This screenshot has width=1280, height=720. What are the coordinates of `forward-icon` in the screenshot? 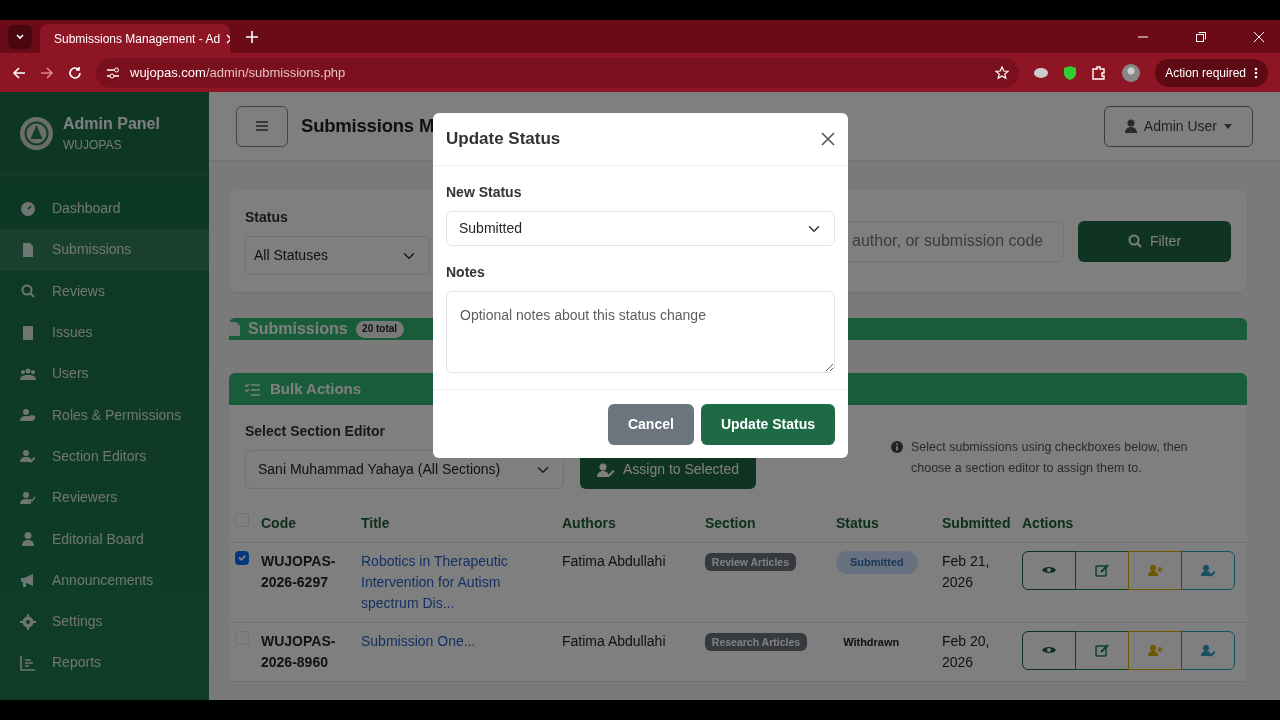 It's located at (47, 72).